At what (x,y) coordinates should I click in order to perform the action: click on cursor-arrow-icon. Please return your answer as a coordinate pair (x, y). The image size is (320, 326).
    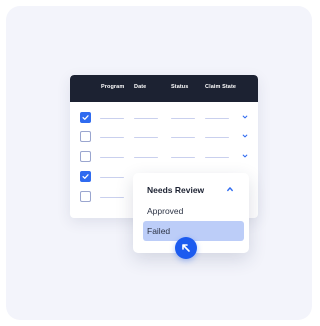
    Looking at the image, I should click on (186, 248).